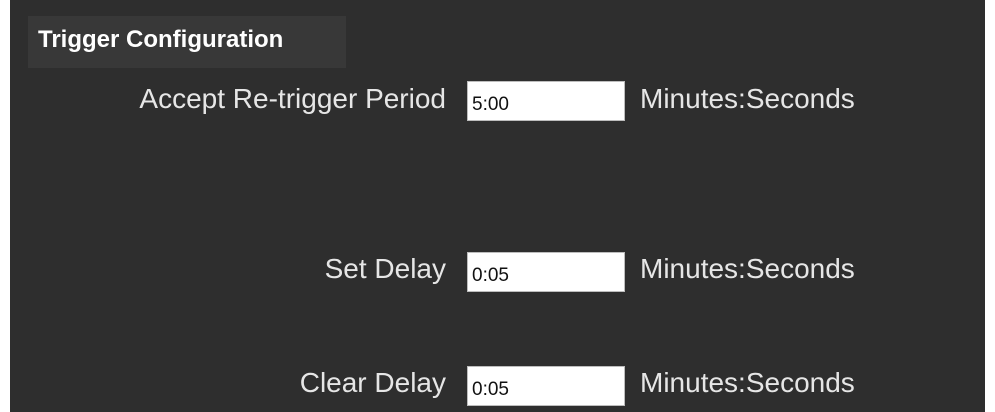 This screenshot has width=995, height=412. What do you see at coordinates (546, 272) in the screenshot?
I see `set-delay-input` at bounding box center [546, 272].